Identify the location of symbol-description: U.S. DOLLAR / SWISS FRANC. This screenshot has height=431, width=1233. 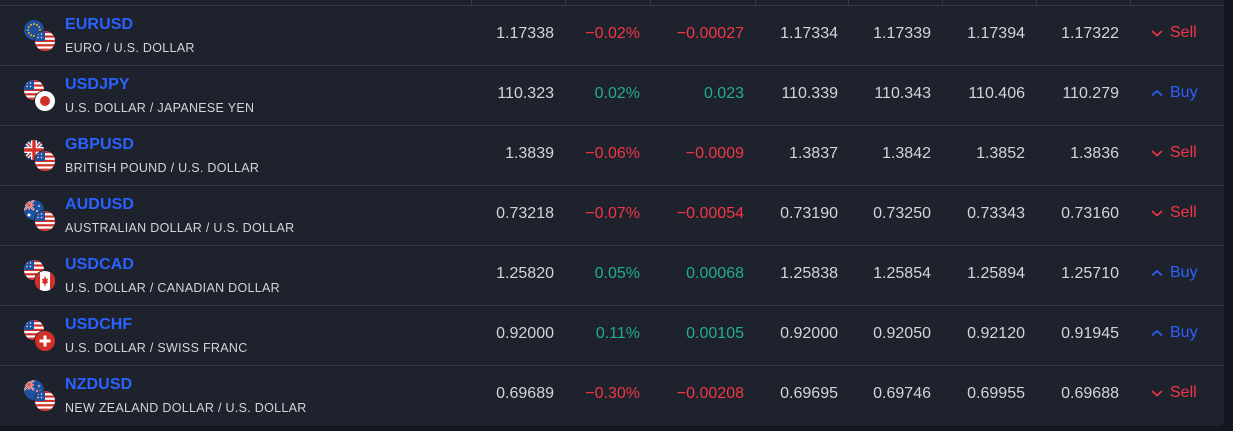
(156, 348).